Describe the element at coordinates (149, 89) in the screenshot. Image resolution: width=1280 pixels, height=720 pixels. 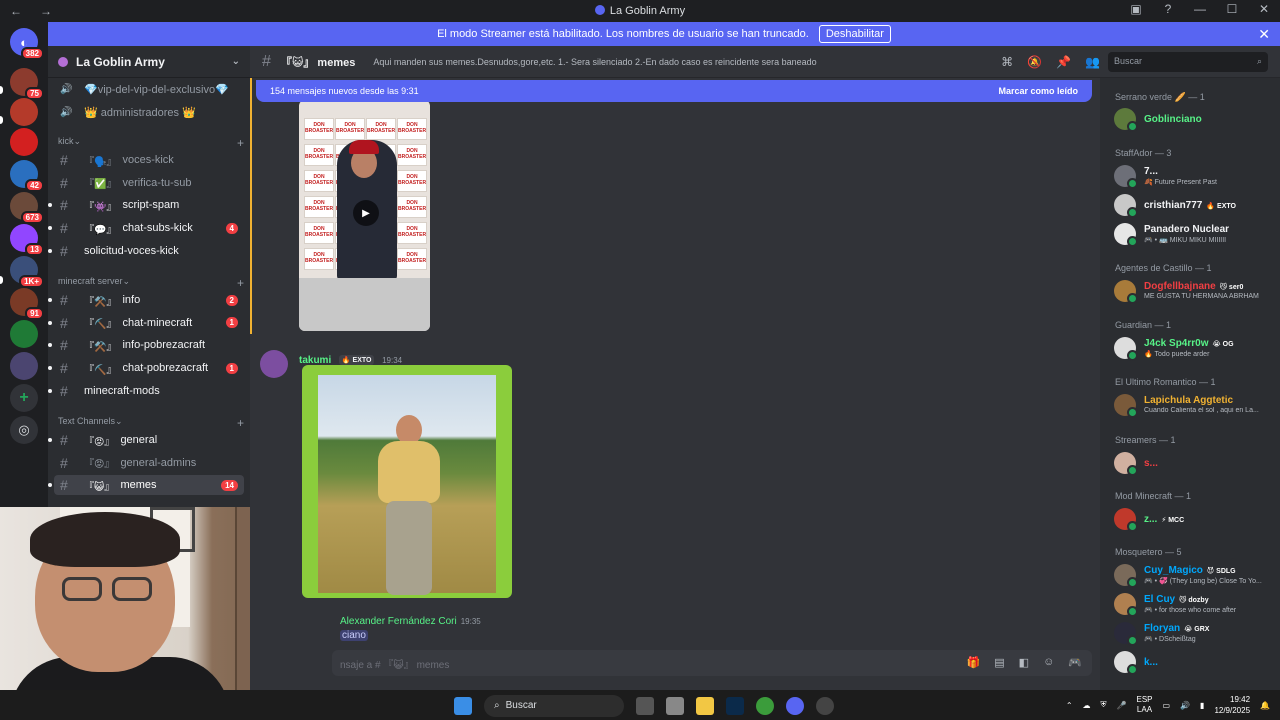
I see `channel-vip-del-vip-del-exclusivo: 🔊 💎vip-del-vip-del-exclusivo💎` at that location.